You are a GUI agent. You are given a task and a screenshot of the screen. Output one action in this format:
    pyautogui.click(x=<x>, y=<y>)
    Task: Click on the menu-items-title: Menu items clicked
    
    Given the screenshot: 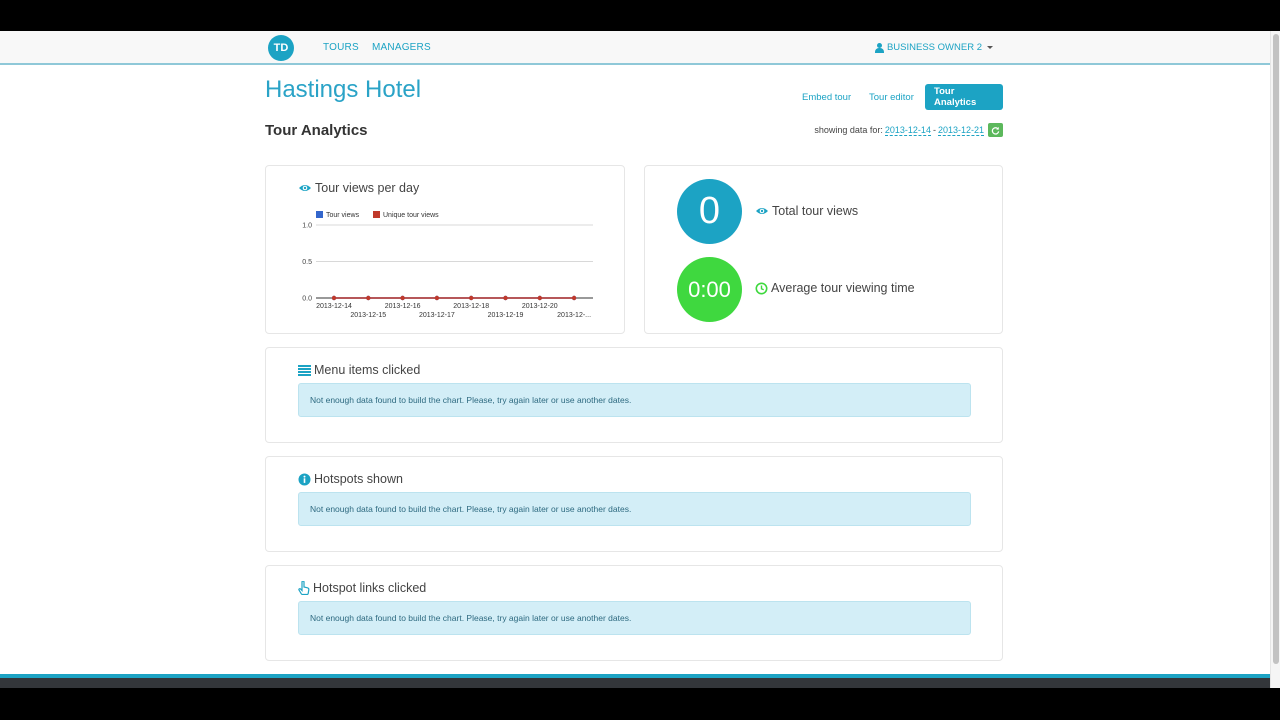 What is the action you would take?
    pyautogui.click(x=359, y=370)
    